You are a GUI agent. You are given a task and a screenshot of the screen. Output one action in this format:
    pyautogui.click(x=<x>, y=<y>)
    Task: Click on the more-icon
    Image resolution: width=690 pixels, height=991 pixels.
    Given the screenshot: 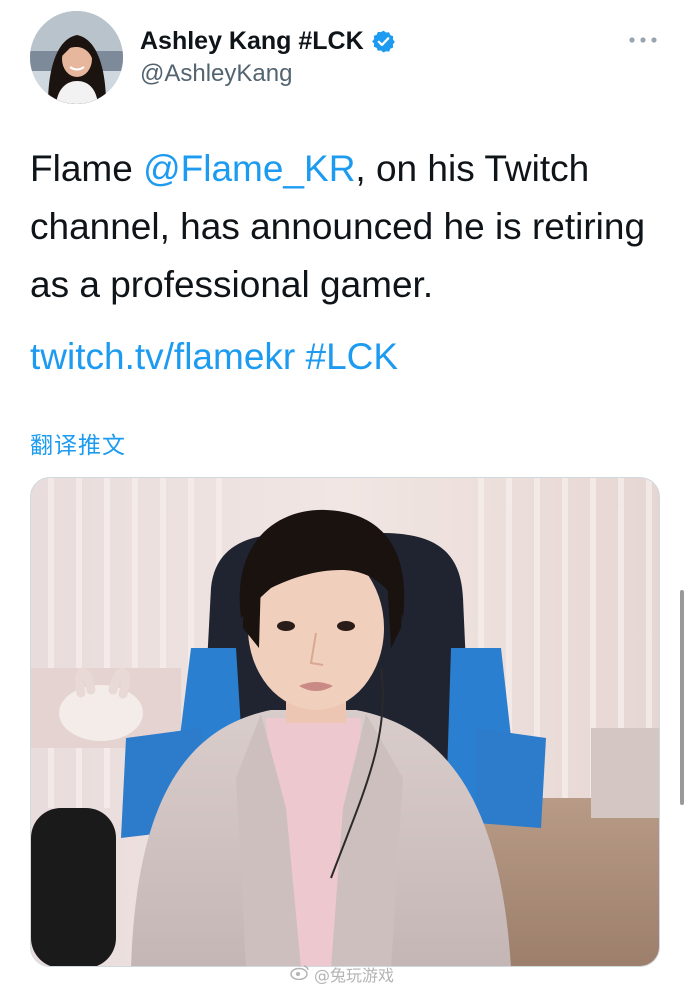 What is the action you would take?
    pyautogui.click(x=643, y=40)
    